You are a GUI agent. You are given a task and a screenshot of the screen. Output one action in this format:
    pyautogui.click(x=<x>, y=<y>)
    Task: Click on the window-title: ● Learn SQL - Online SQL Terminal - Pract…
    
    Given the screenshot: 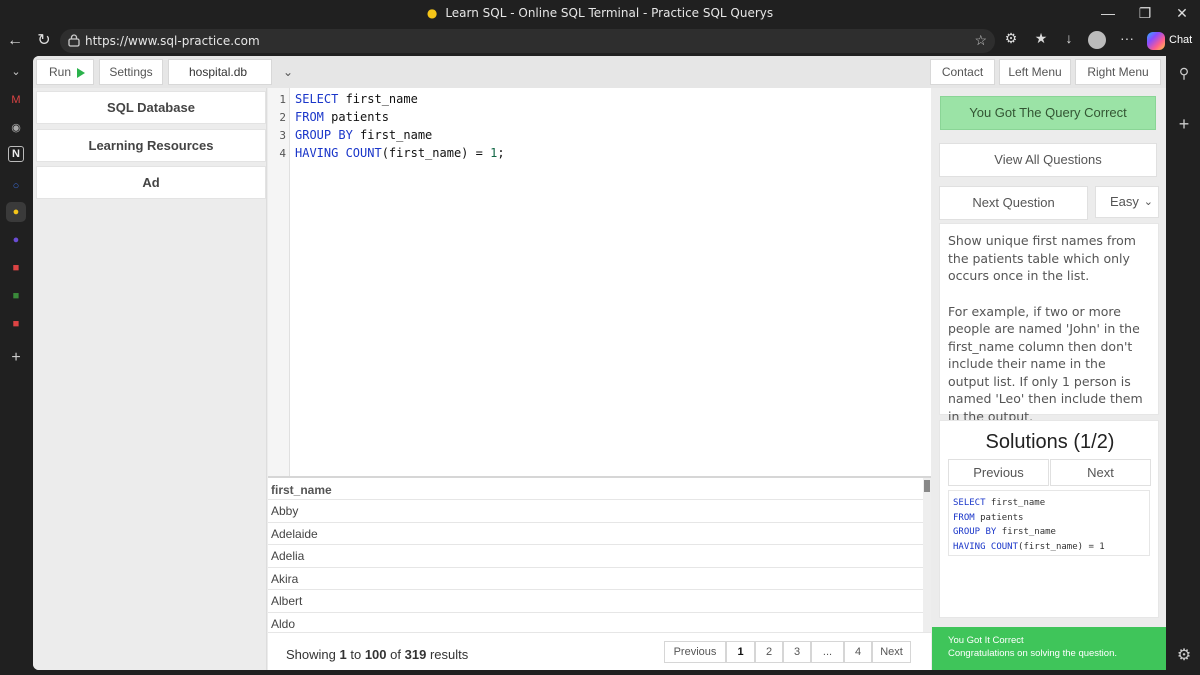 What is the action you would take?
    pyautogui.click(x=600, y=13)
    